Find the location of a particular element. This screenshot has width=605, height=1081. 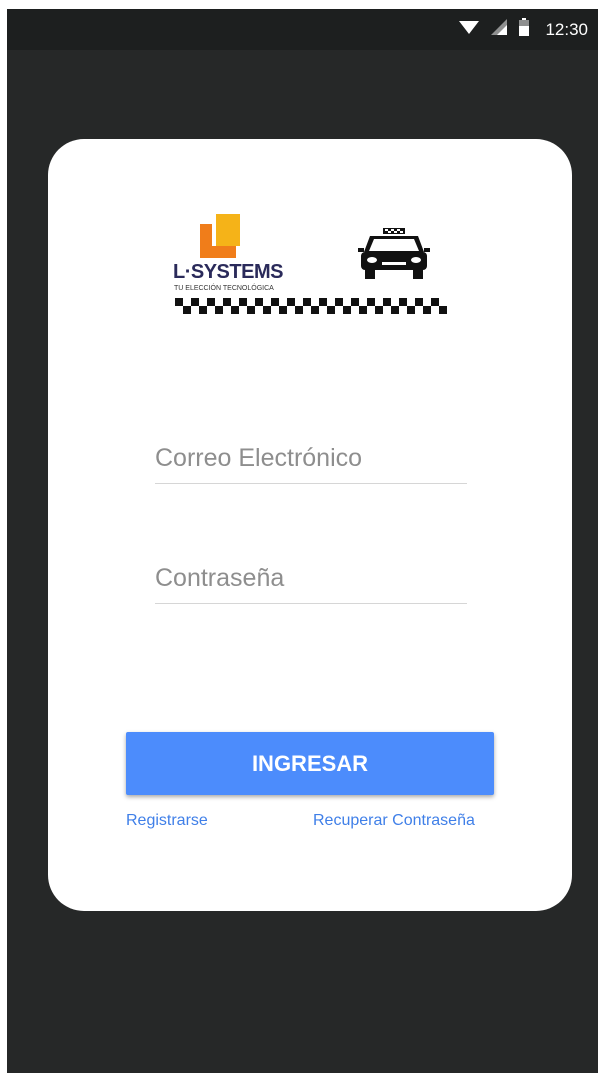

l-systems-logo-icon is located at coordinates (220, 239).